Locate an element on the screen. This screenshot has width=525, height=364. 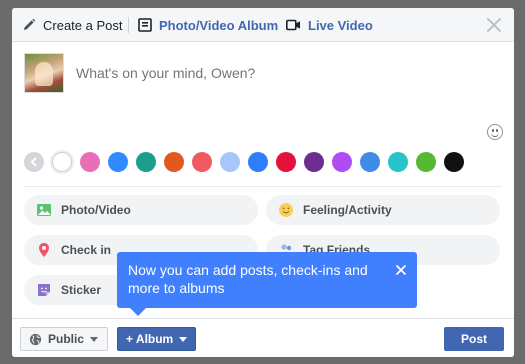
album-icon is located at coordinates (145, 25).